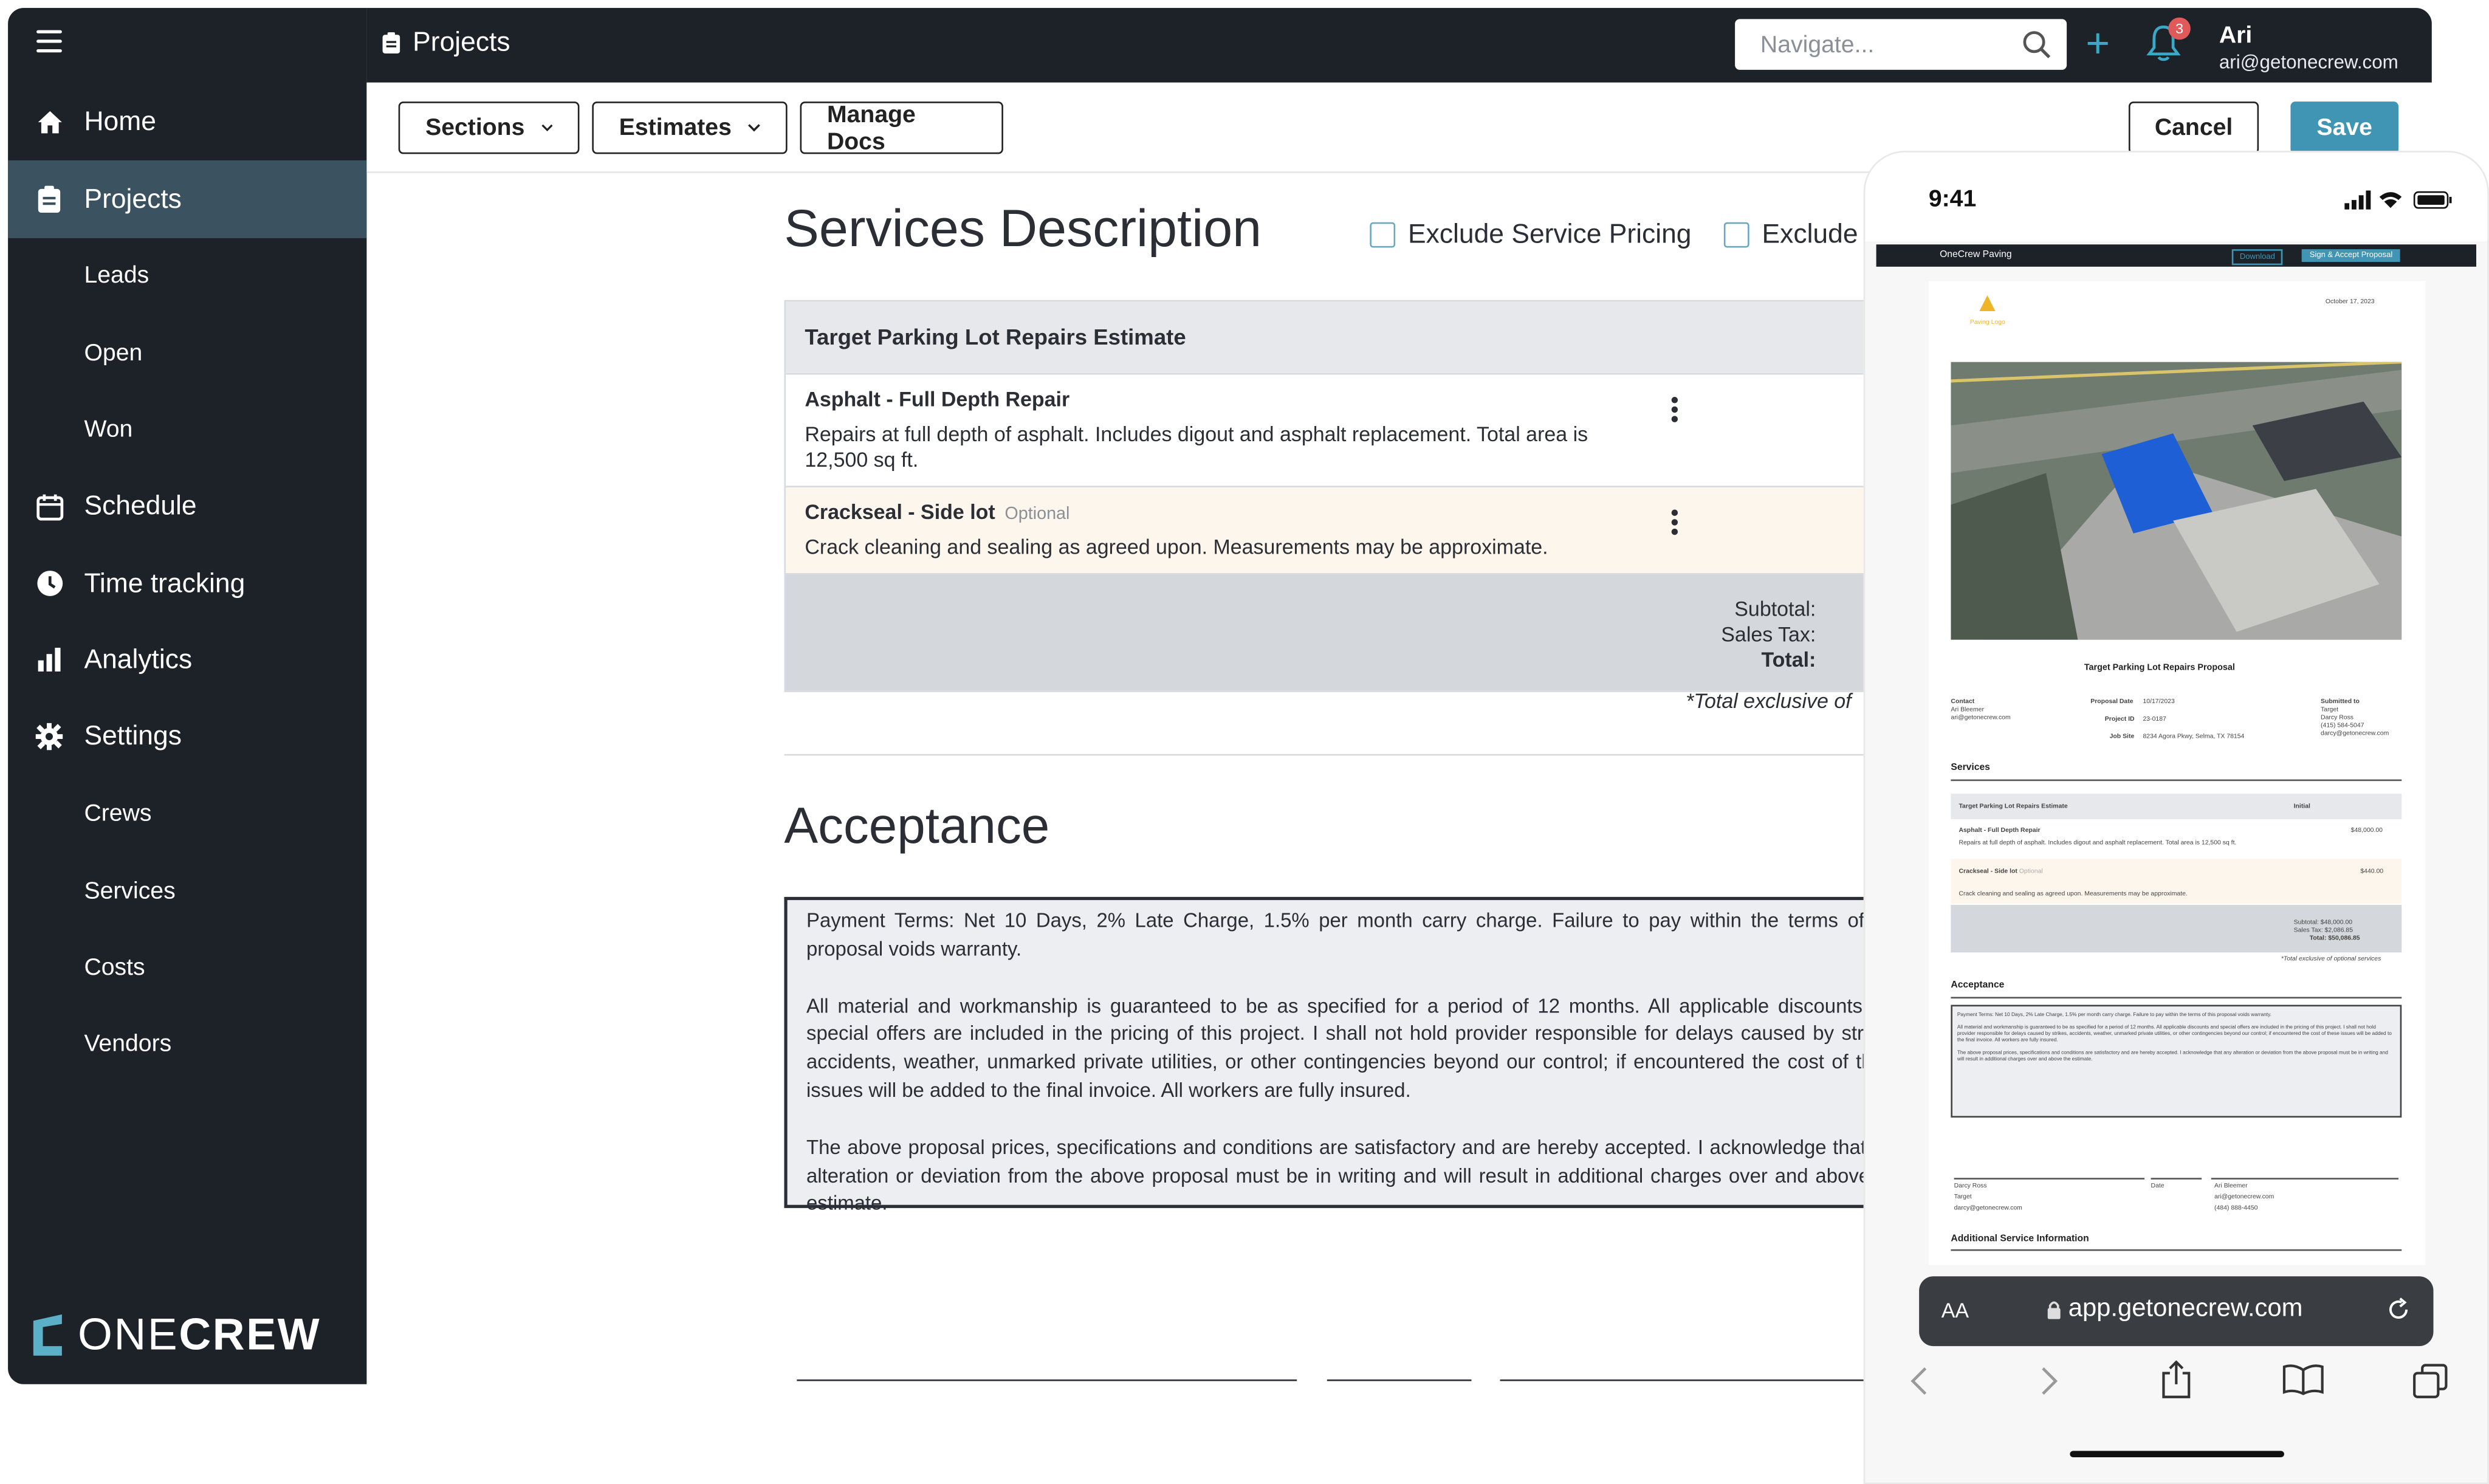 The height and width of the screenshot is (1484, 2489). I want to click on mini-exclusive-note: *Total exclusive of optional services, so click(2331, 958).